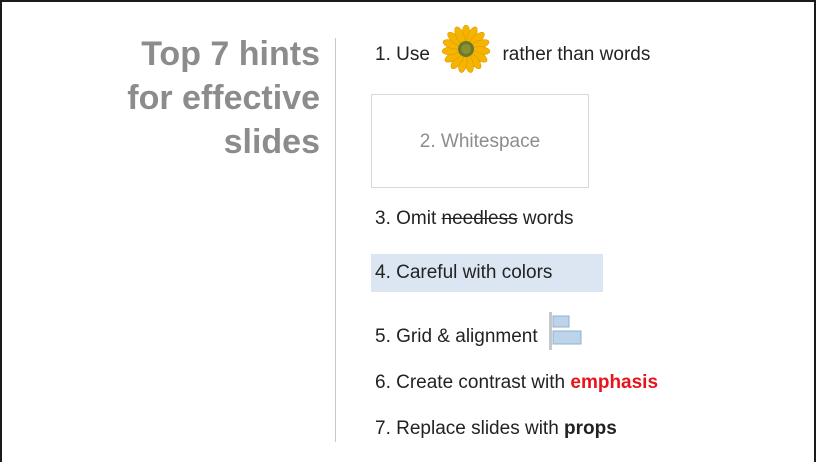  I want to click on hint-5: 5. Grid & alignment, so click(479, 334).